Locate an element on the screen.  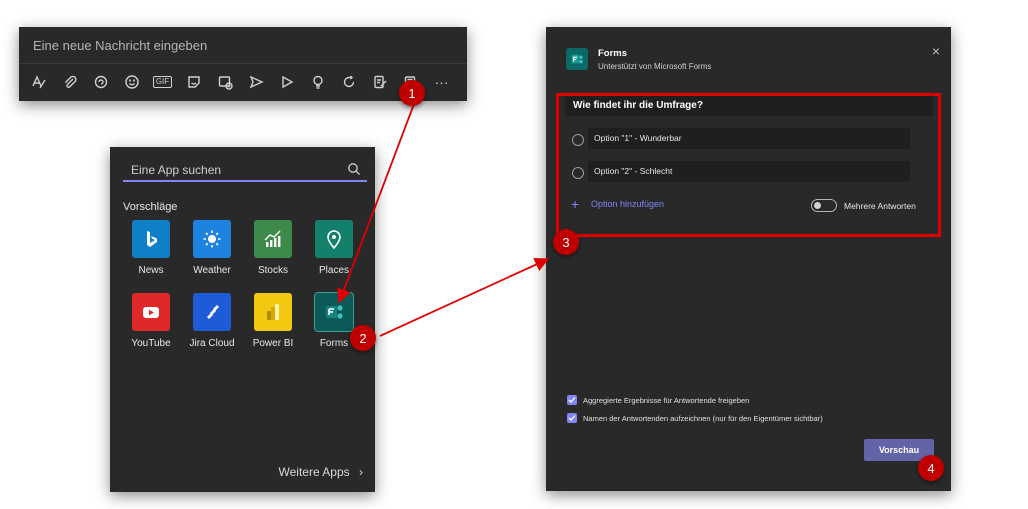
bing-news-icon is located at coordinates (151, 239).